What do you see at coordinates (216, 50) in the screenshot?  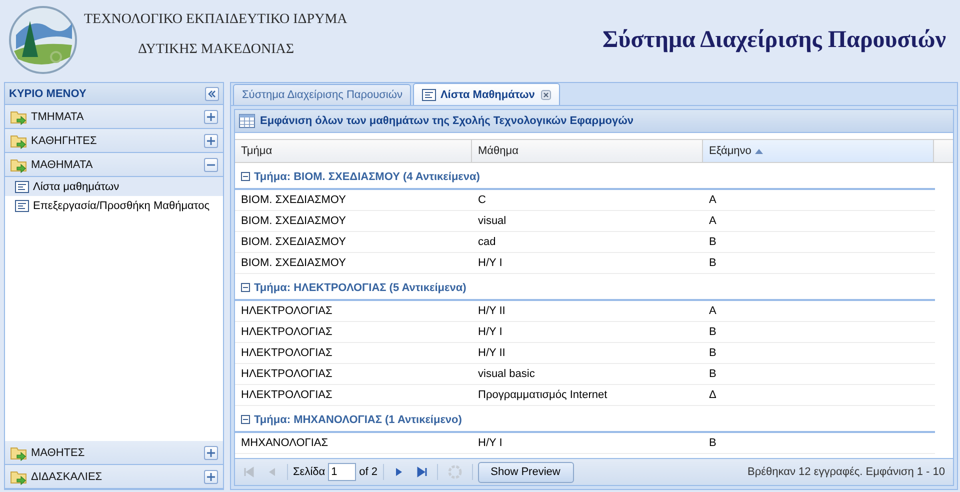 I see `institution-region: ΔΥΤΙΚΗΣ ΜΑΚΕΔΟΝΙΑΣ` at bounding box center [216, 50].